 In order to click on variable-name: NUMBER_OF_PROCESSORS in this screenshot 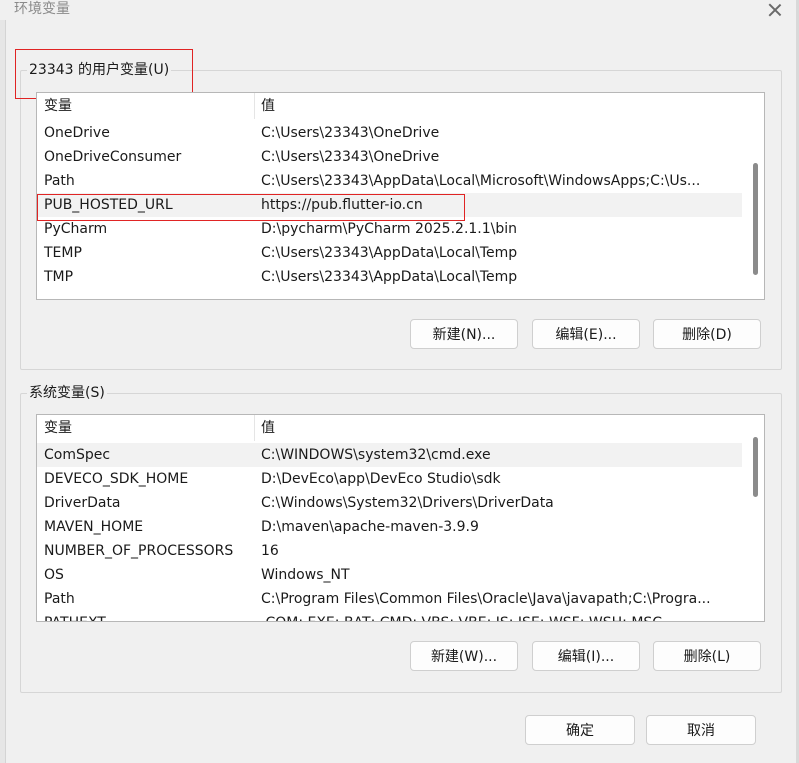, I will do `click(139, 551)`.